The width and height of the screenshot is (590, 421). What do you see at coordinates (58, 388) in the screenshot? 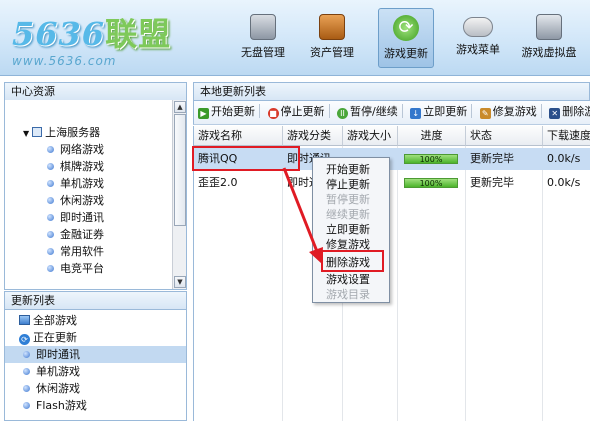
I see `list-item-label: 休闲游戏` at bounding box center [58, 388].